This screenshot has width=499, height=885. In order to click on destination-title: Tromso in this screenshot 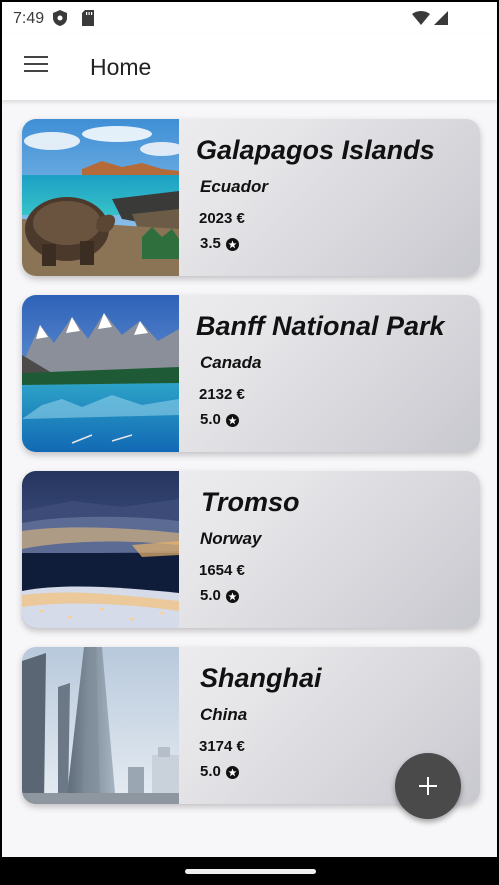, I will do `click(250, 502)`.